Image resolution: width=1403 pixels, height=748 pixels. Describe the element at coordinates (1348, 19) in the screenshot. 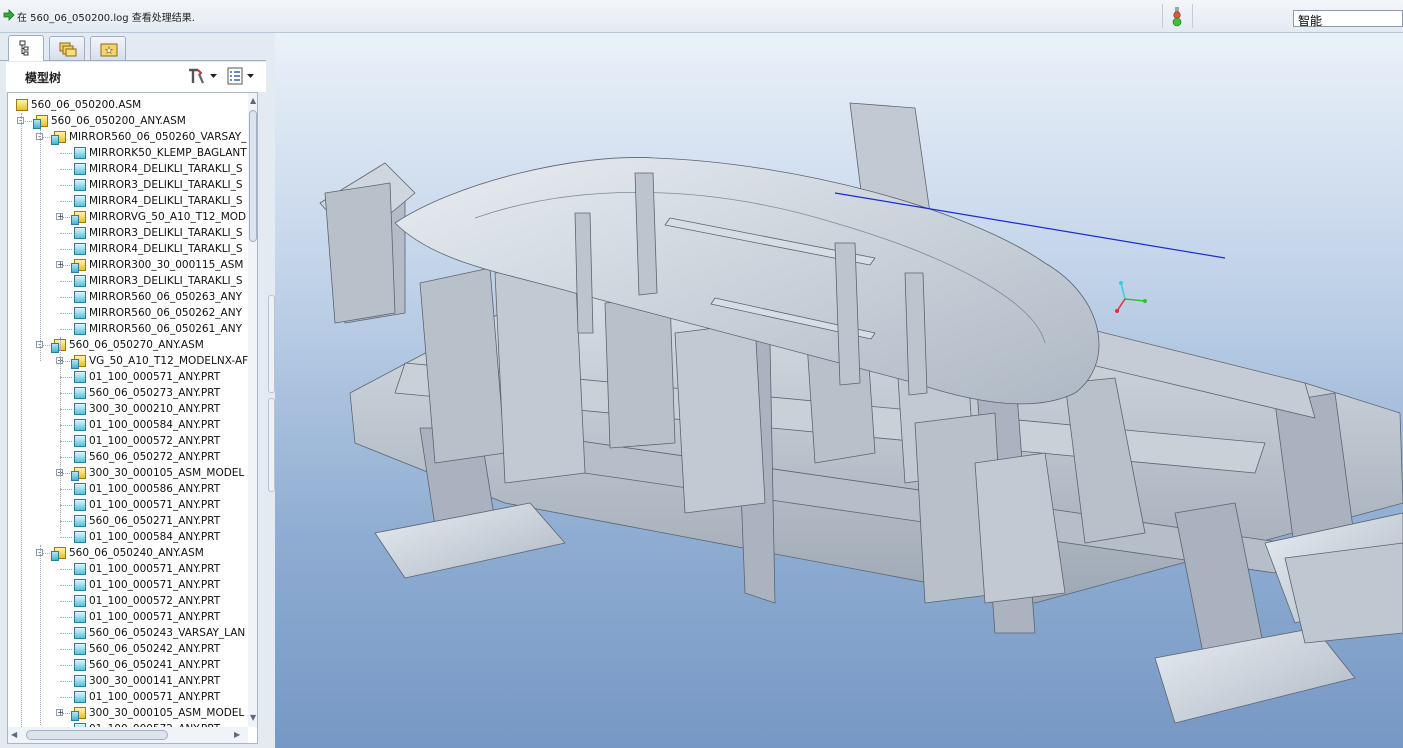

I see `selection-filter-input: 智能` at that location.